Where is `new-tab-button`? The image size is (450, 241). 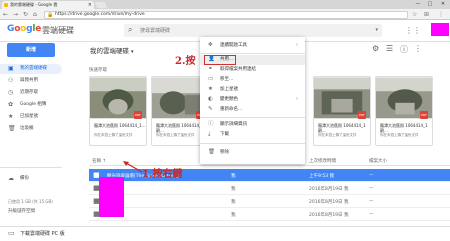 new-tab-button is located at coordinates (101, 5).